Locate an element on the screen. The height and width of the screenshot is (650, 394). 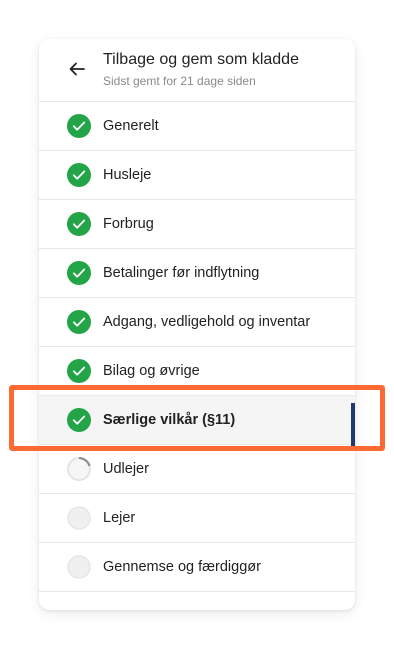
step-label: Udlejer is located at coordinates (126, 469).